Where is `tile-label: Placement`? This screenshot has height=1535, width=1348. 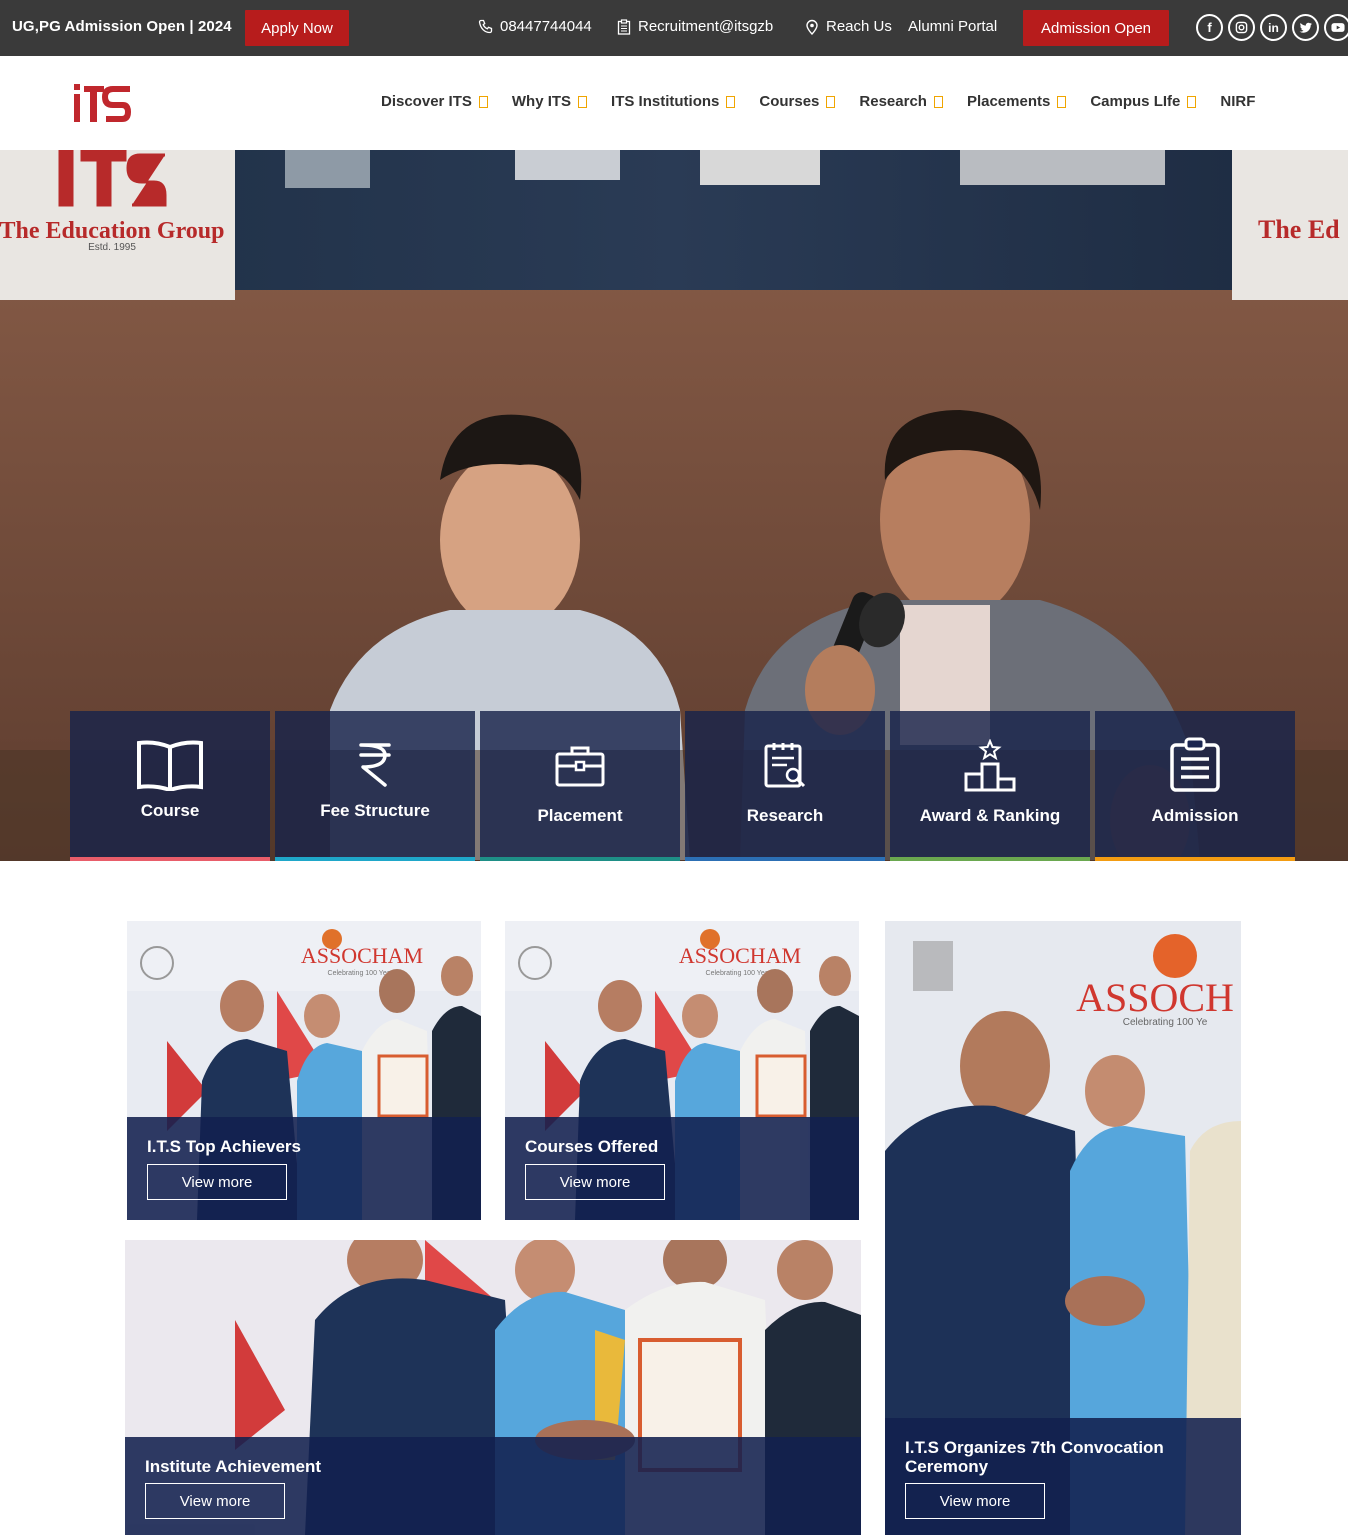 tile-label: Placement is located at coordinates (580, 815).